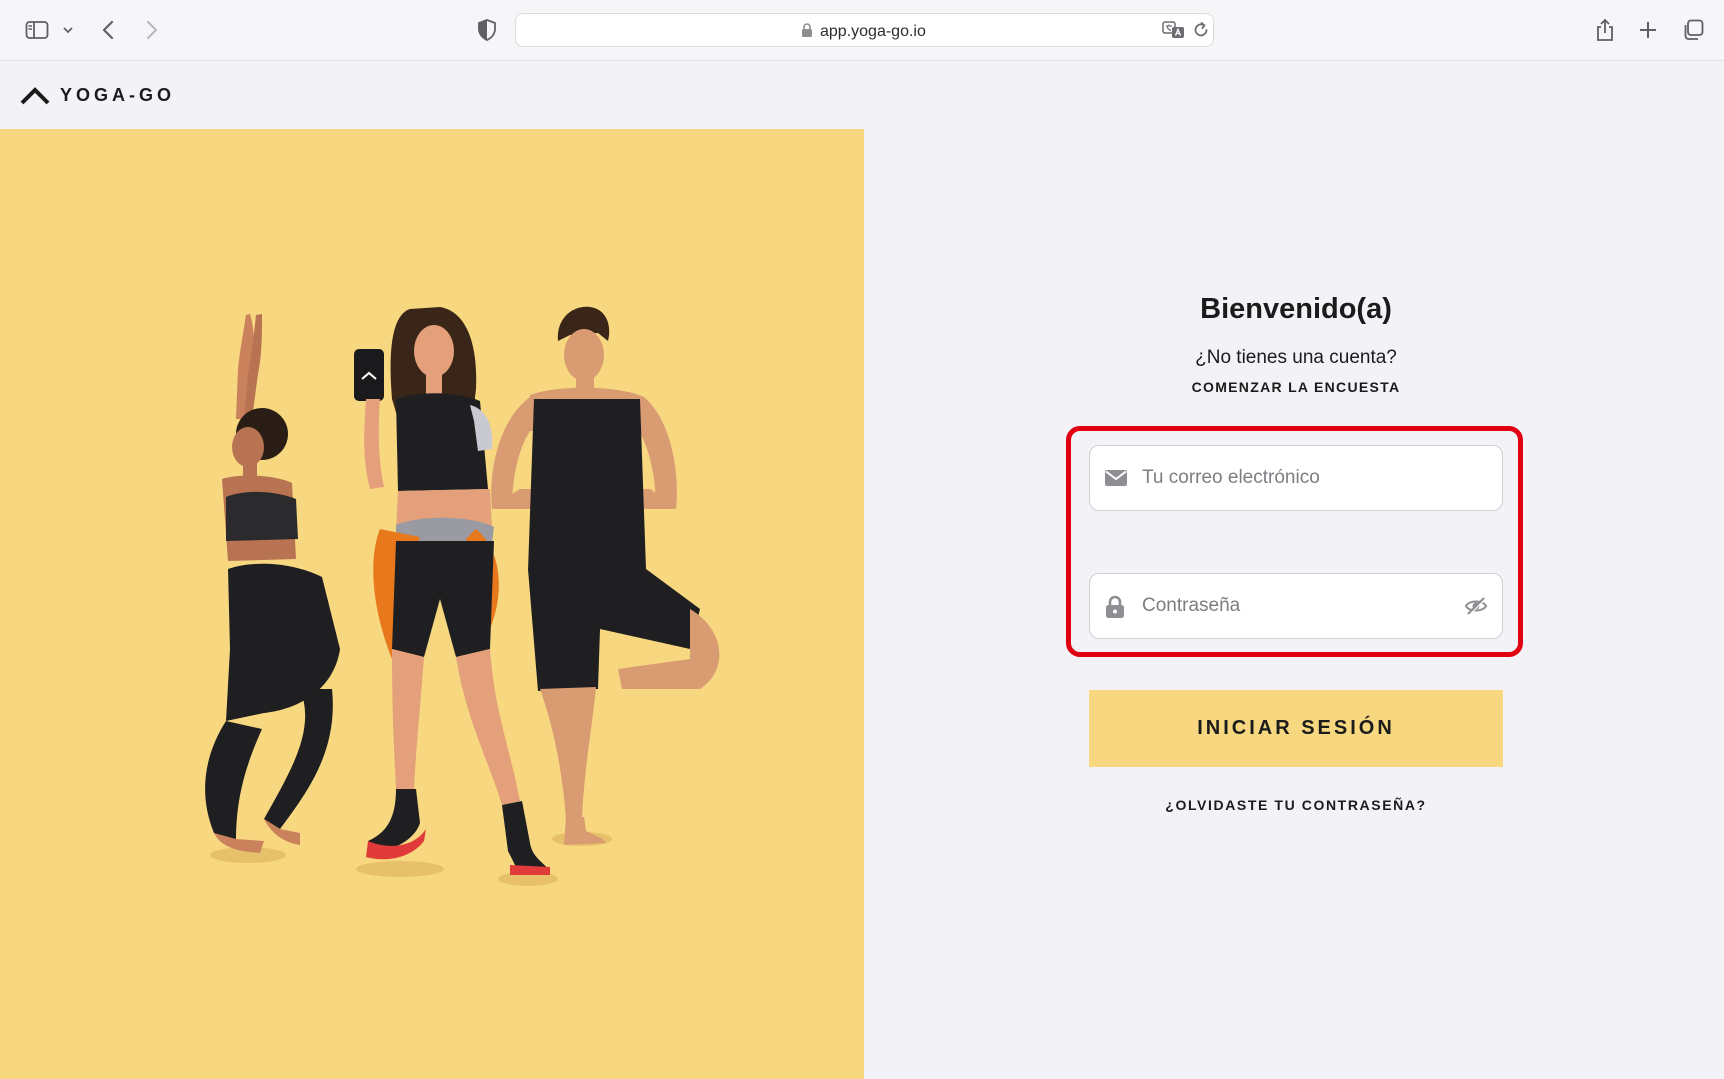 The image size is (1724, 1079). What do you see at coordinates (108, 30) in the screenshot?
I see `back-icon` at bounding box center [108, 30].